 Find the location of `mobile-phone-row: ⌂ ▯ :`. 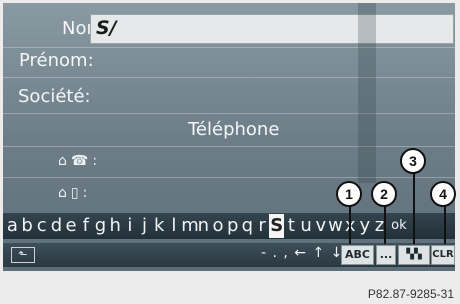

mobile-phone-row: ⌂ ▯ : is located at coordinates (72, 193).